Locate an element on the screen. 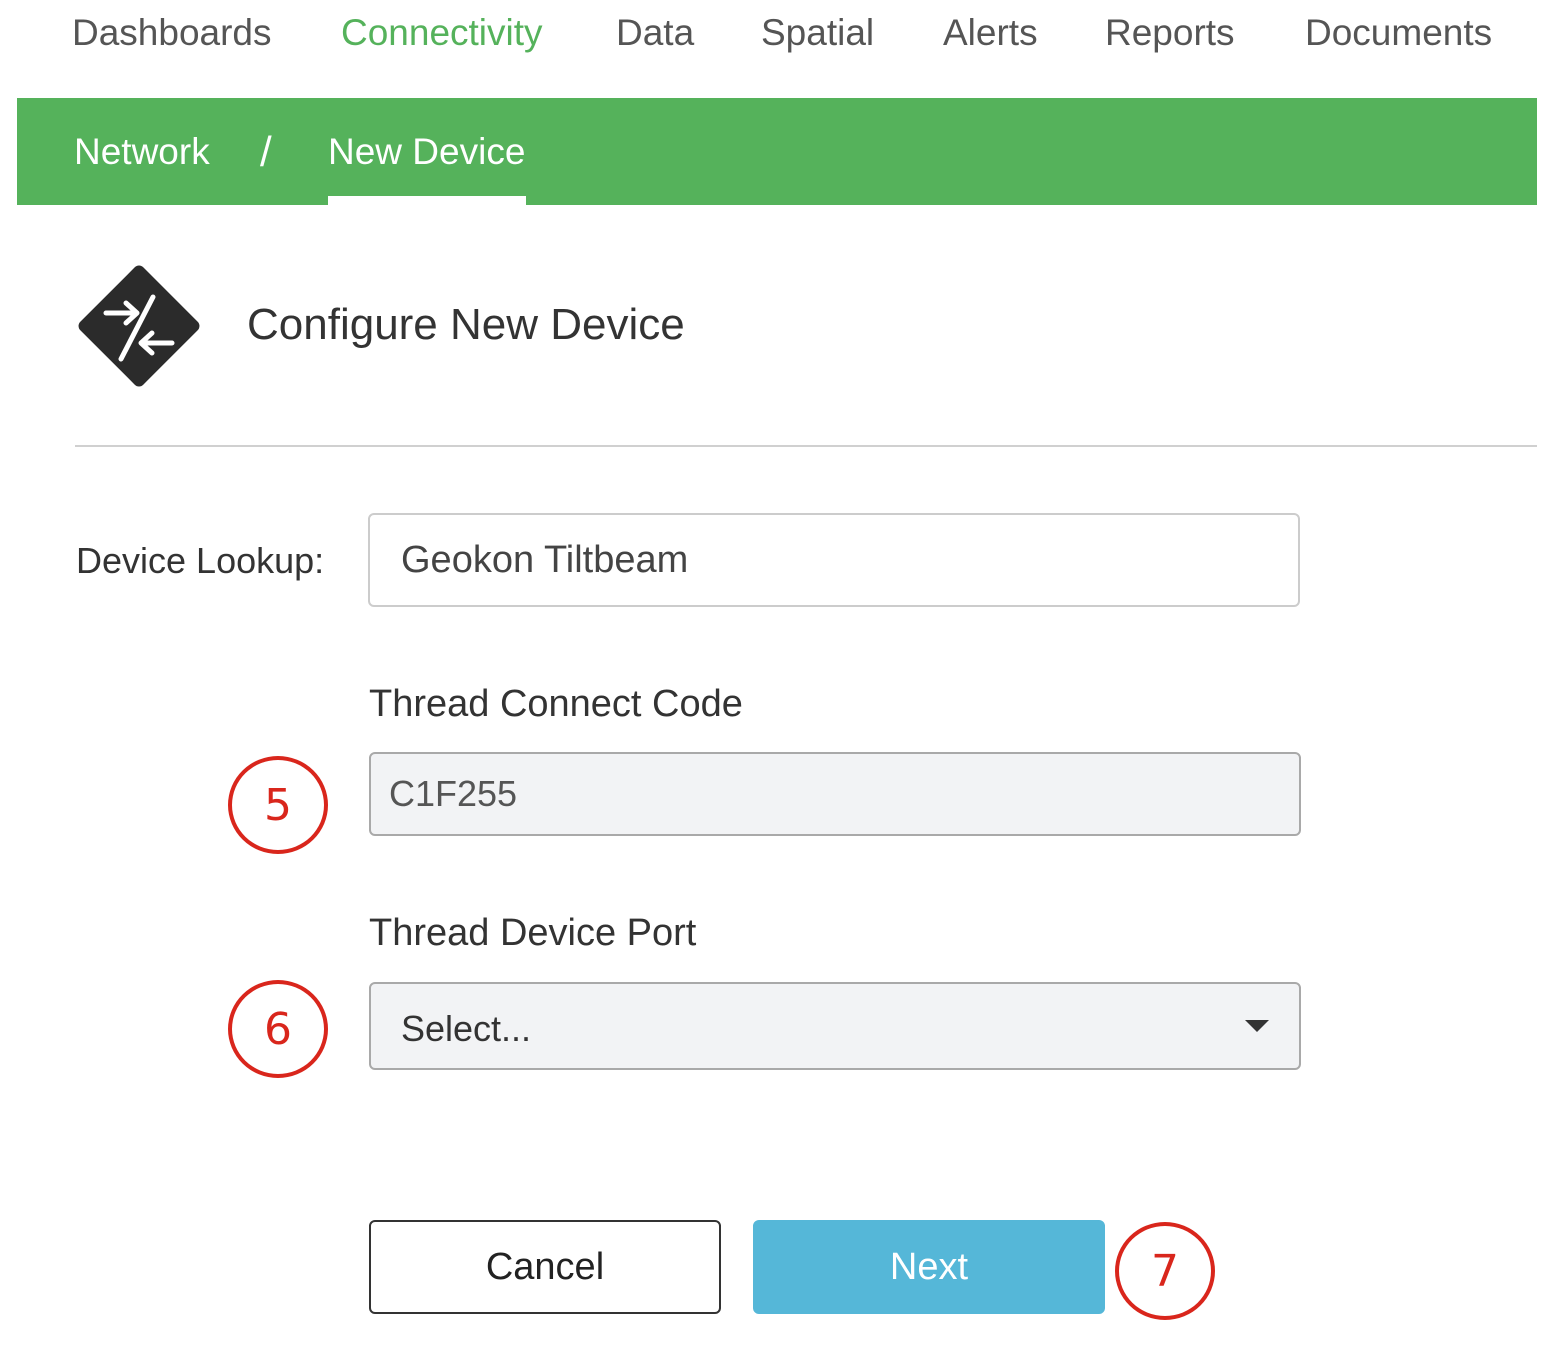 Image resolution: width=1562 pixels, height=1364 pixels. device-lookup-label: Device Lookup: is located at coordinates (200, 560).